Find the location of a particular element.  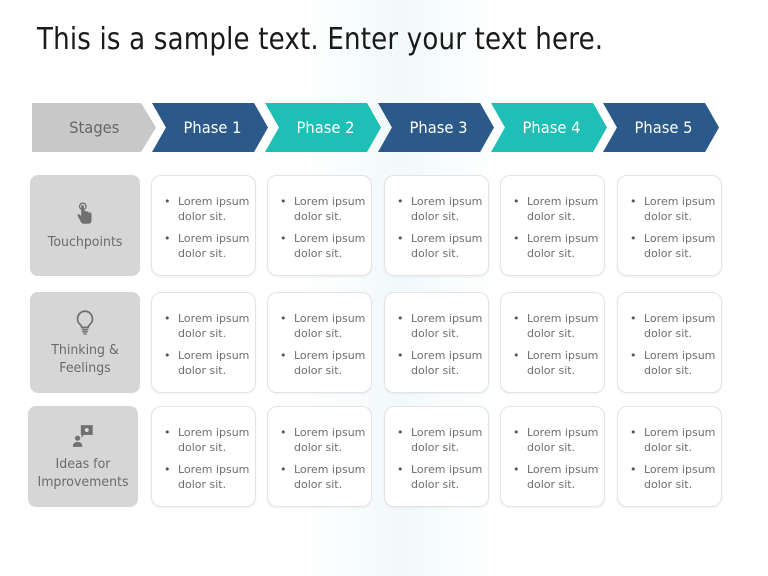

row-label: Ideas for Improvements is located at coordinates (83, 472).